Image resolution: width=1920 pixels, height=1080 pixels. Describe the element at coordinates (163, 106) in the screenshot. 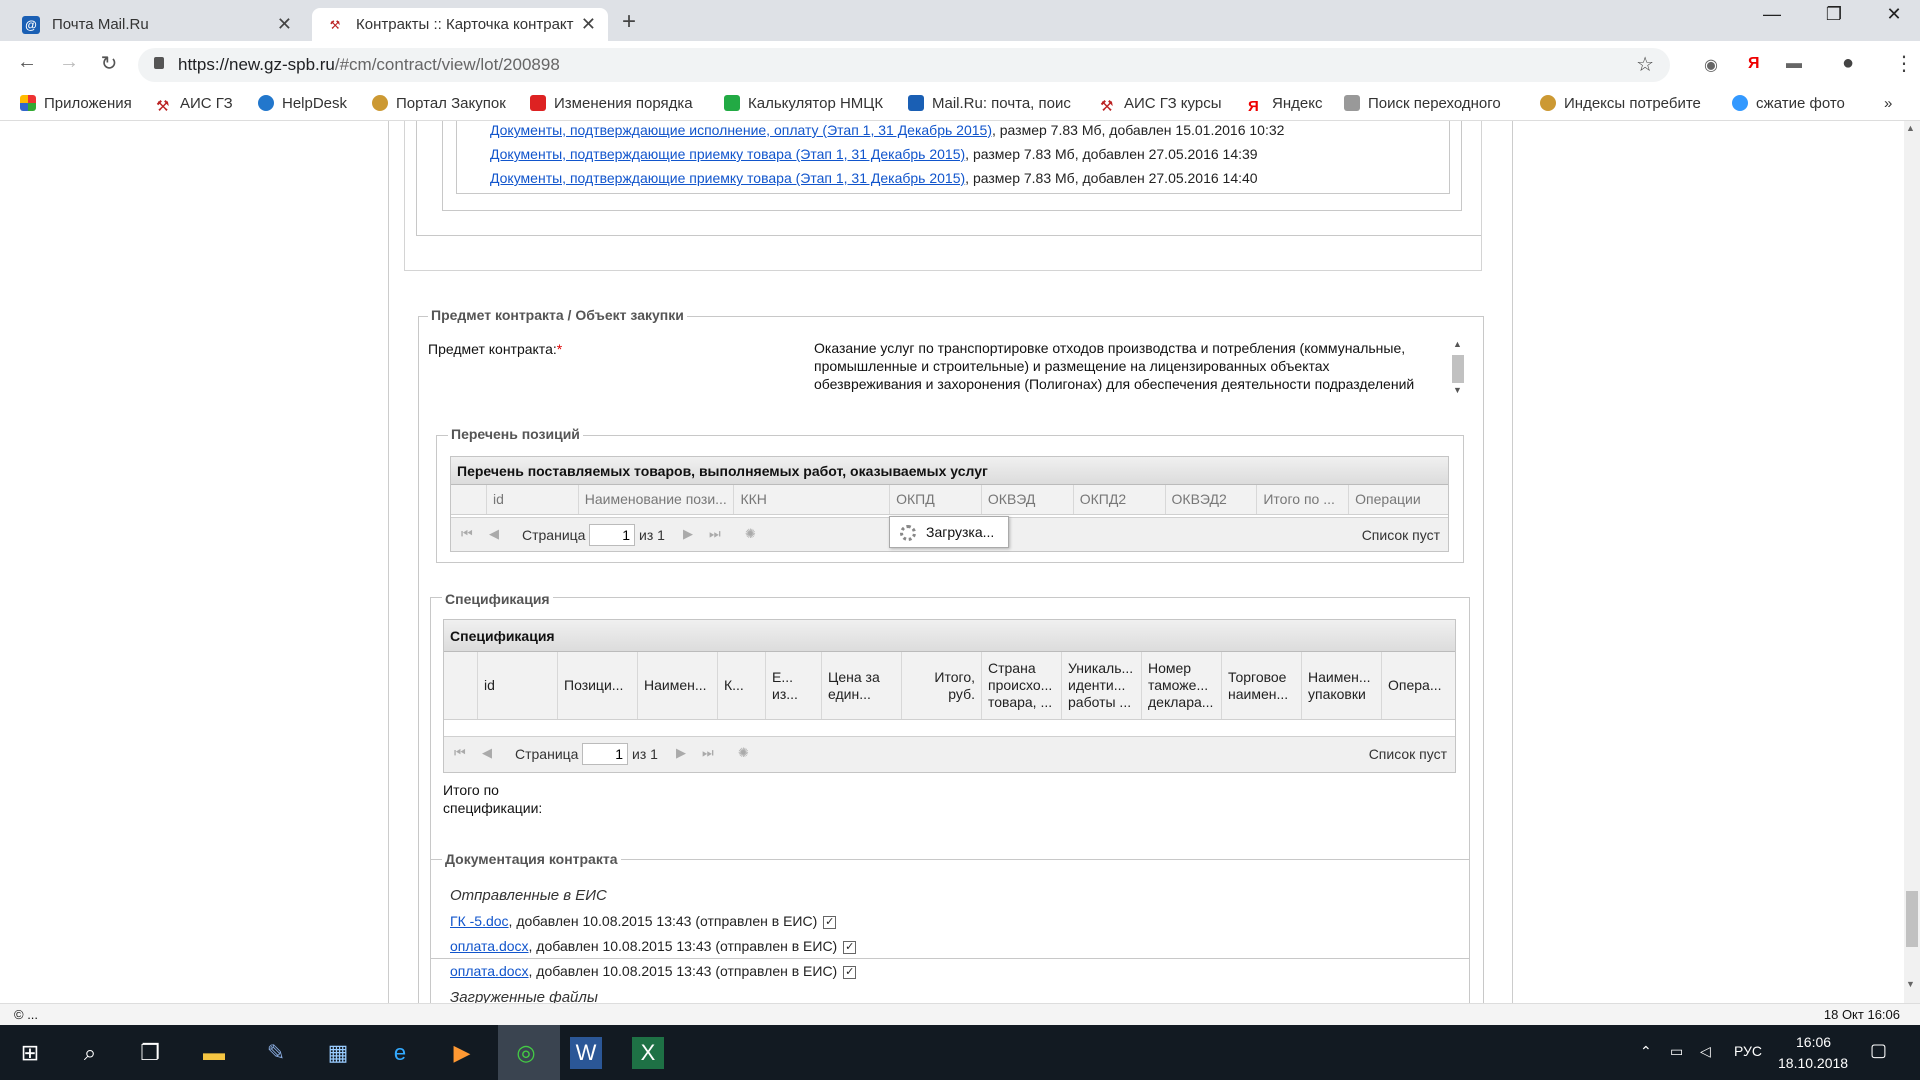

I see `tools-icon: ⚒` at that location.